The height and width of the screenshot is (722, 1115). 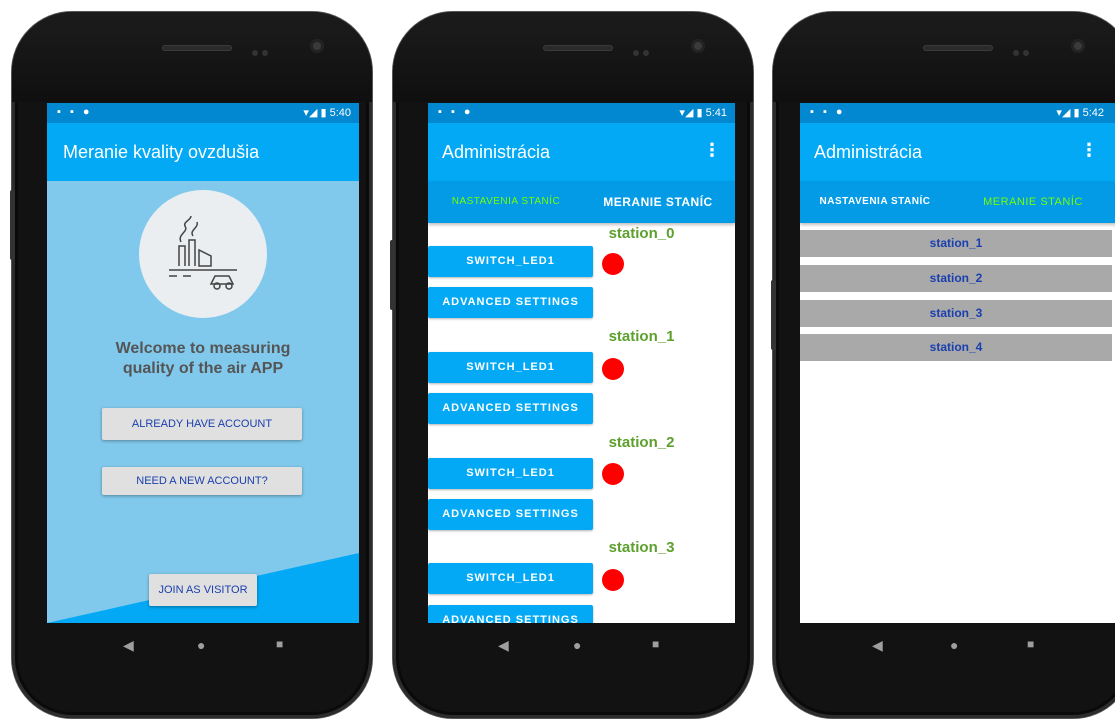 What do you see at coordinates (1093, 113) in the screenshot?
I see `status-time: 5:42` at bounding box center [1093, 113].